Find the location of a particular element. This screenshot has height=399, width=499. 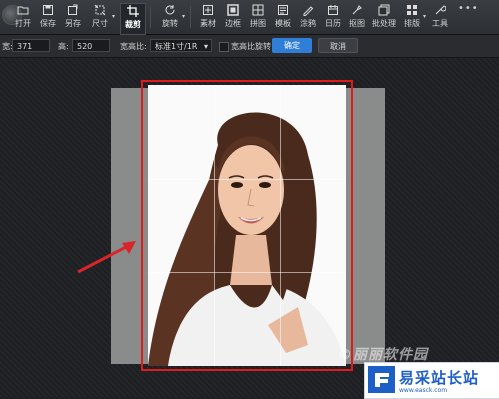

height-label: 高: is located at coordinates (63, 46).